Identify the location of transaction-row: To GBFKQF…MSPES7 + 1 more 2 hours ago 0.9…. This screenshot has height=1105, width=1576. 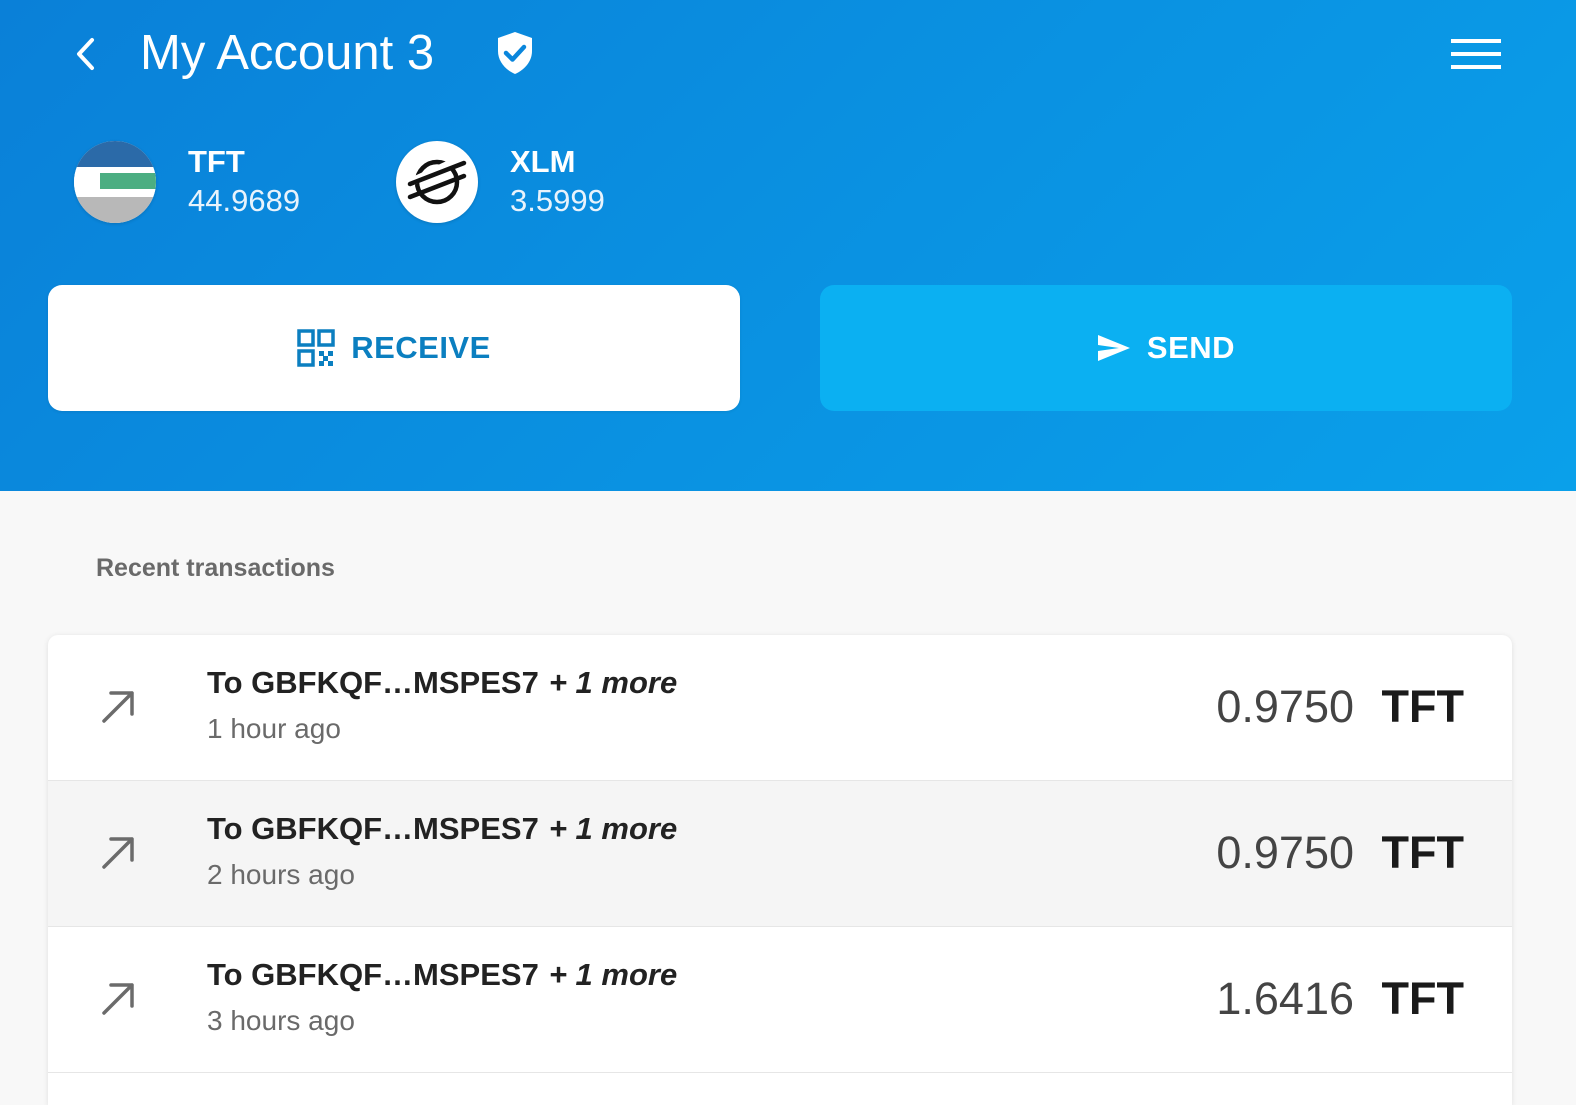
(780, 854).